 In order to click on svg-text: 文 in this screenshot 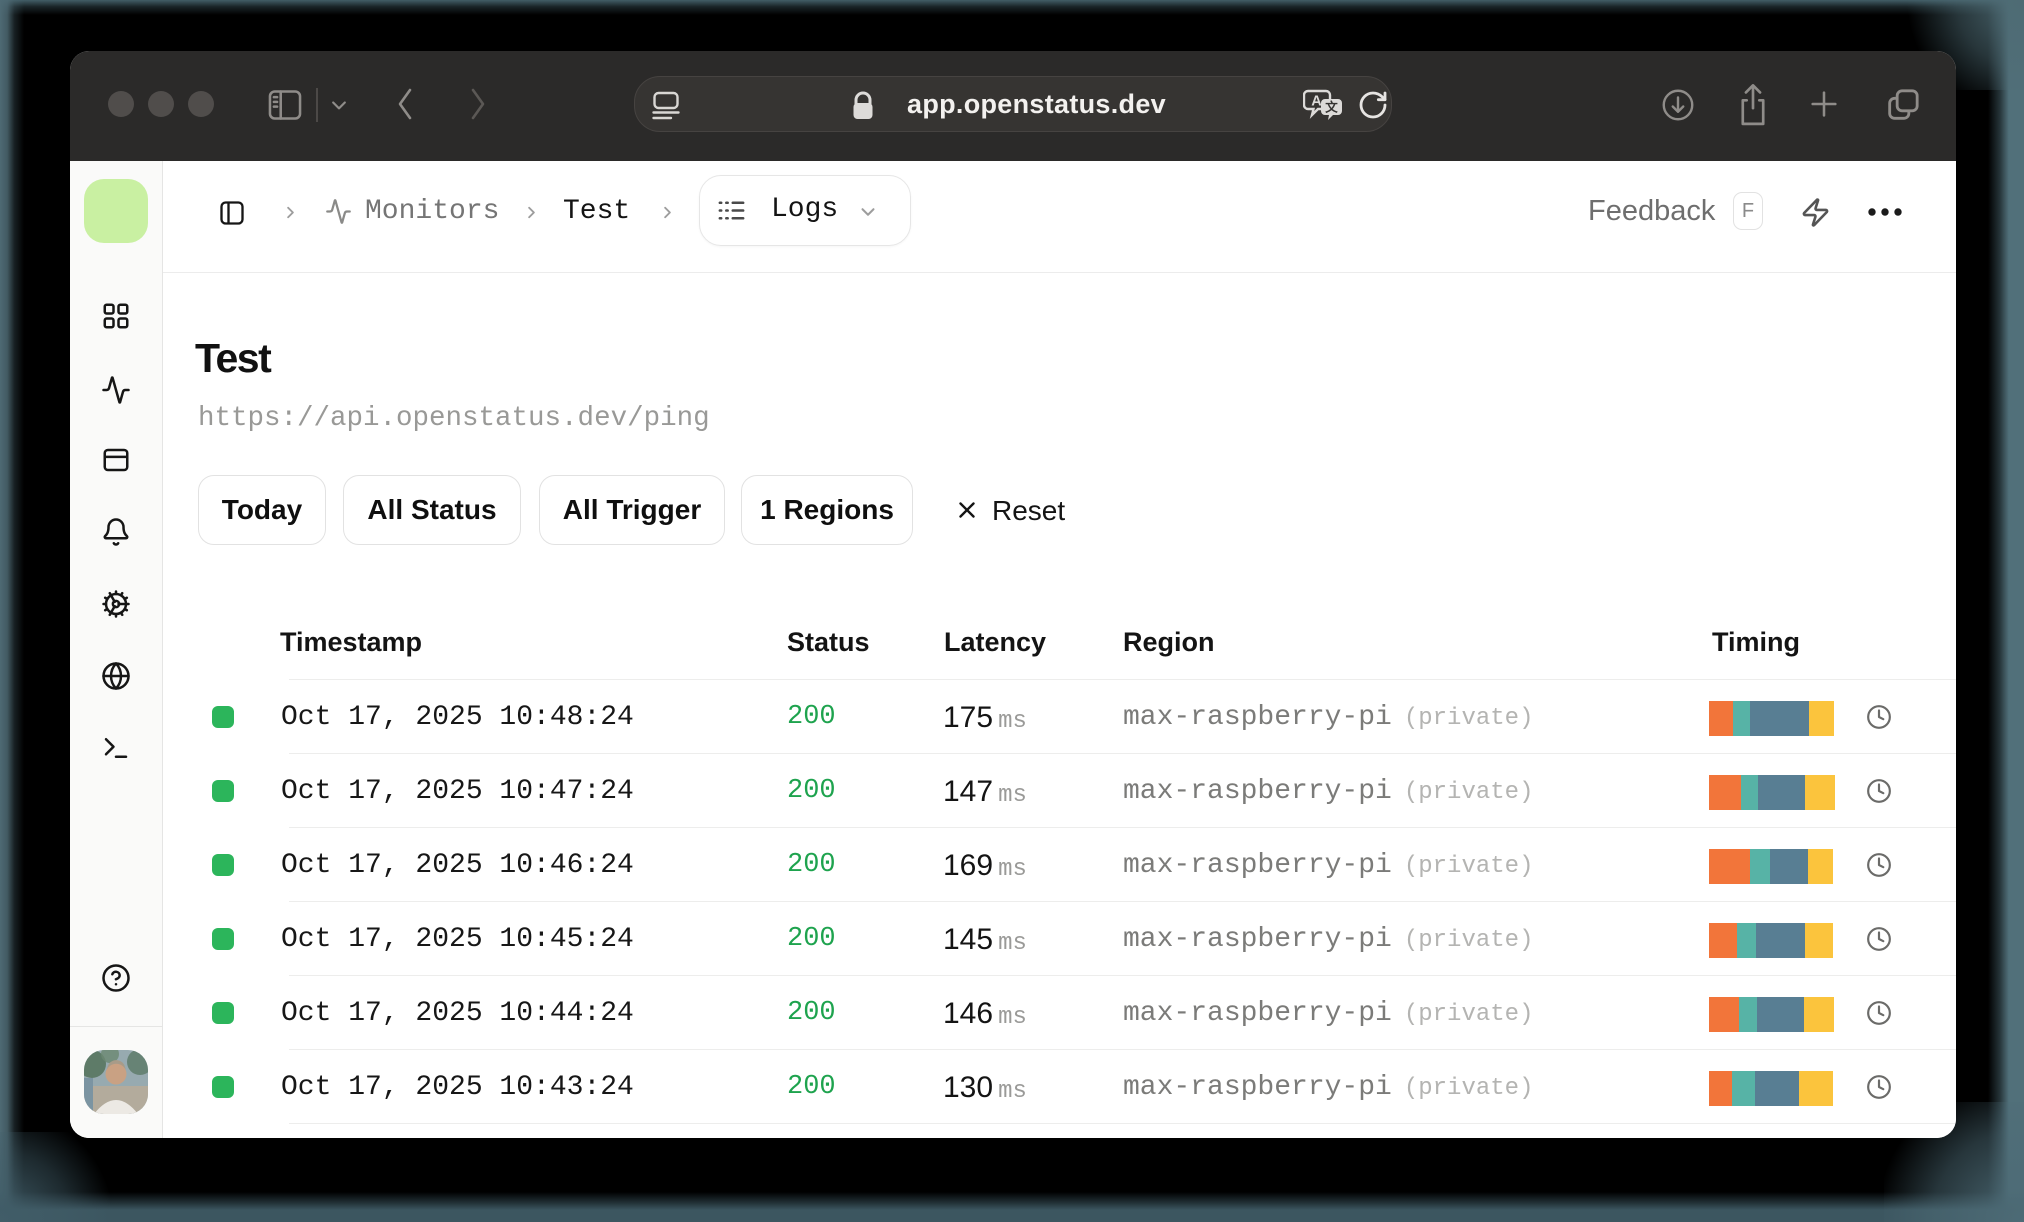, I will do `click(1331, 107)`.